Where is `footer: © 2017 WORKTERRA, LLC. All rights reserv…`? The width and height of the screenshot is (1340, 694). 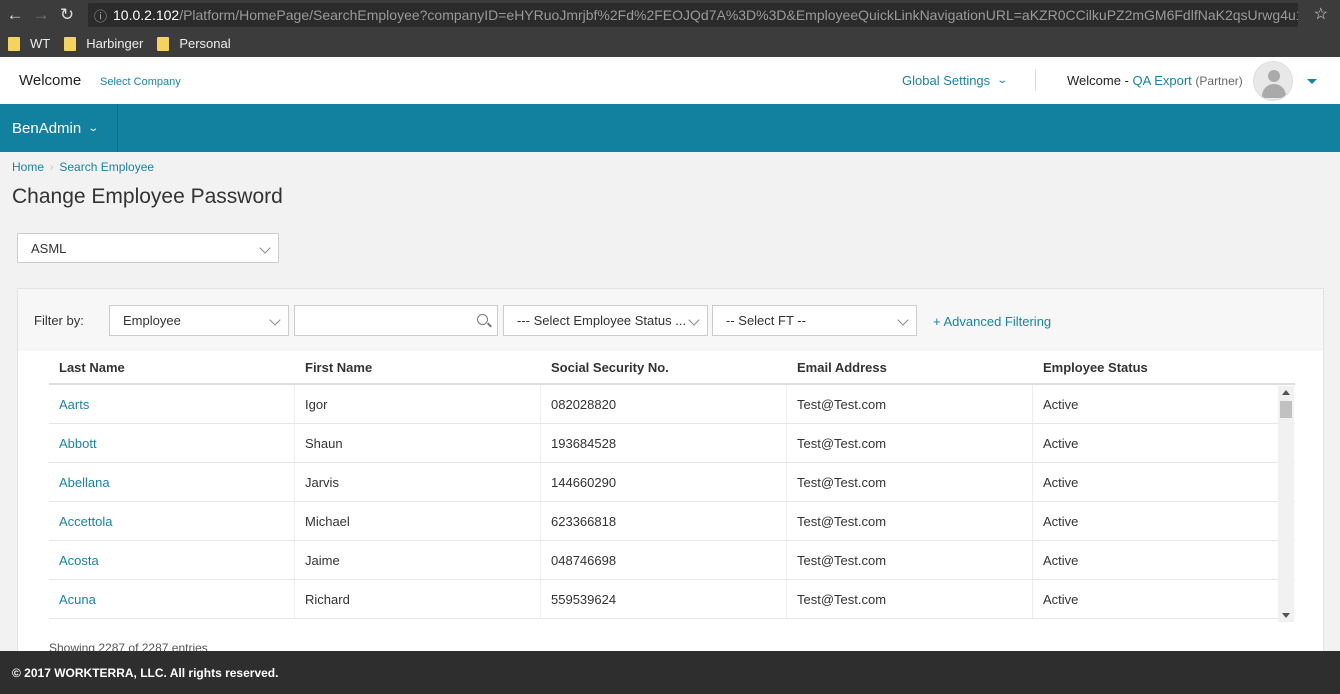
footer: © 2017 WORKTERRA, LLC. All rights reserv… is located at coordinates (670, 672).